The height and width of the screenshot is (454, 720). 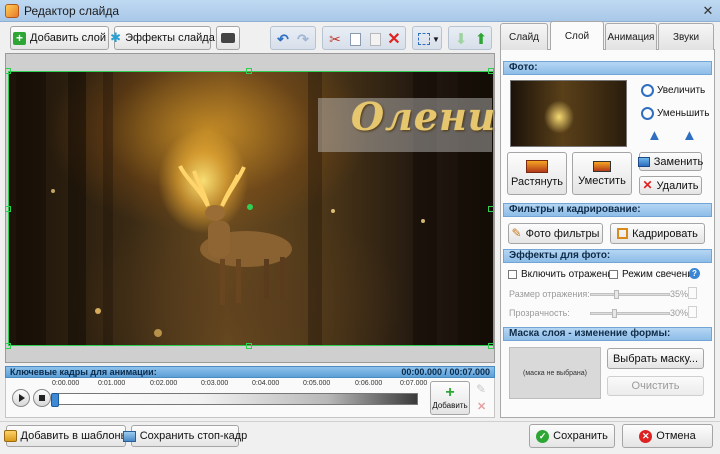 What do you see at coordinates (654, 135) in the screenshot?
I see `rotate-left-icon: ▲` at bounding box center [654, 135].